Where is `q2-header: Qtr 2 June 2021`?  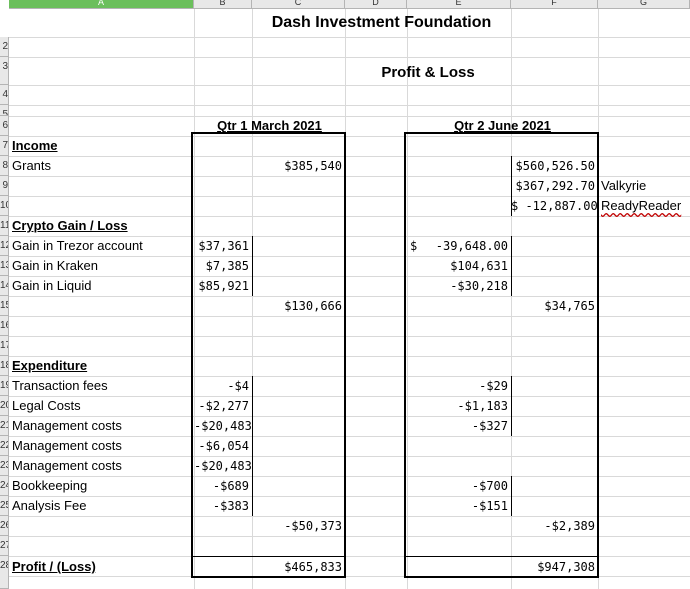 q2-header: Qtr 2 June 2021 is located at coordinates (502, 126).